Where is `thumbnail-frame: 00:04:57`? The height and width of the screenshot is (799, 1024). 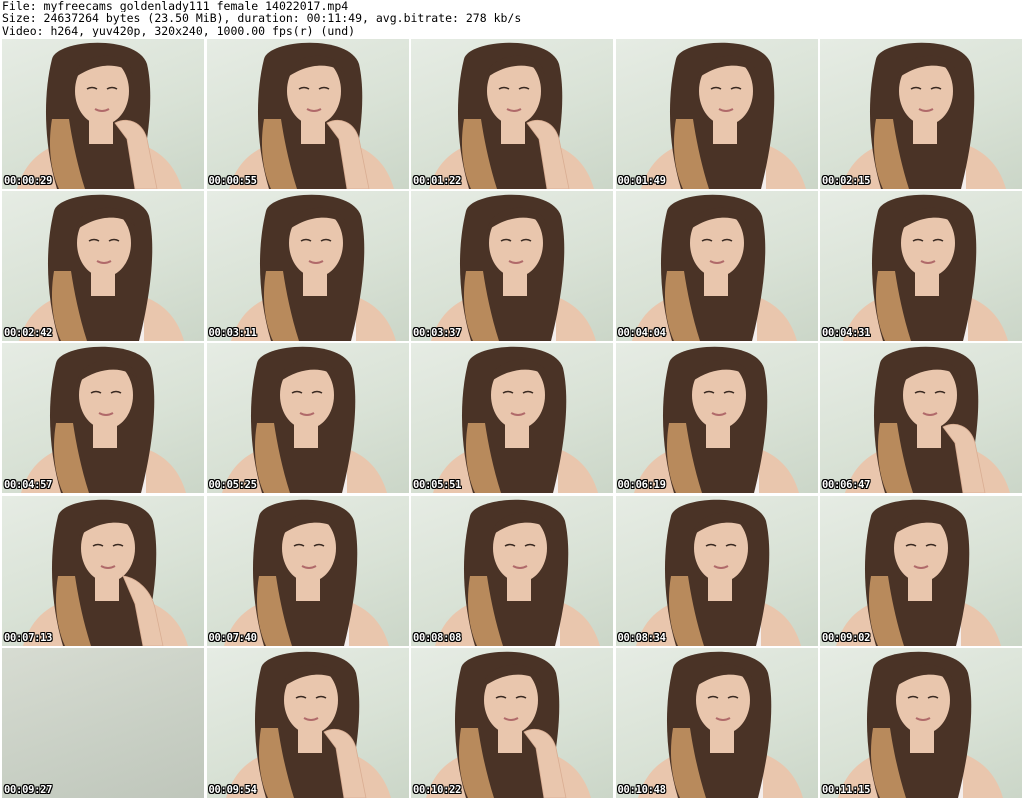
thumbnail-frame: 00:04:57 is located at coordinates (103, 418).